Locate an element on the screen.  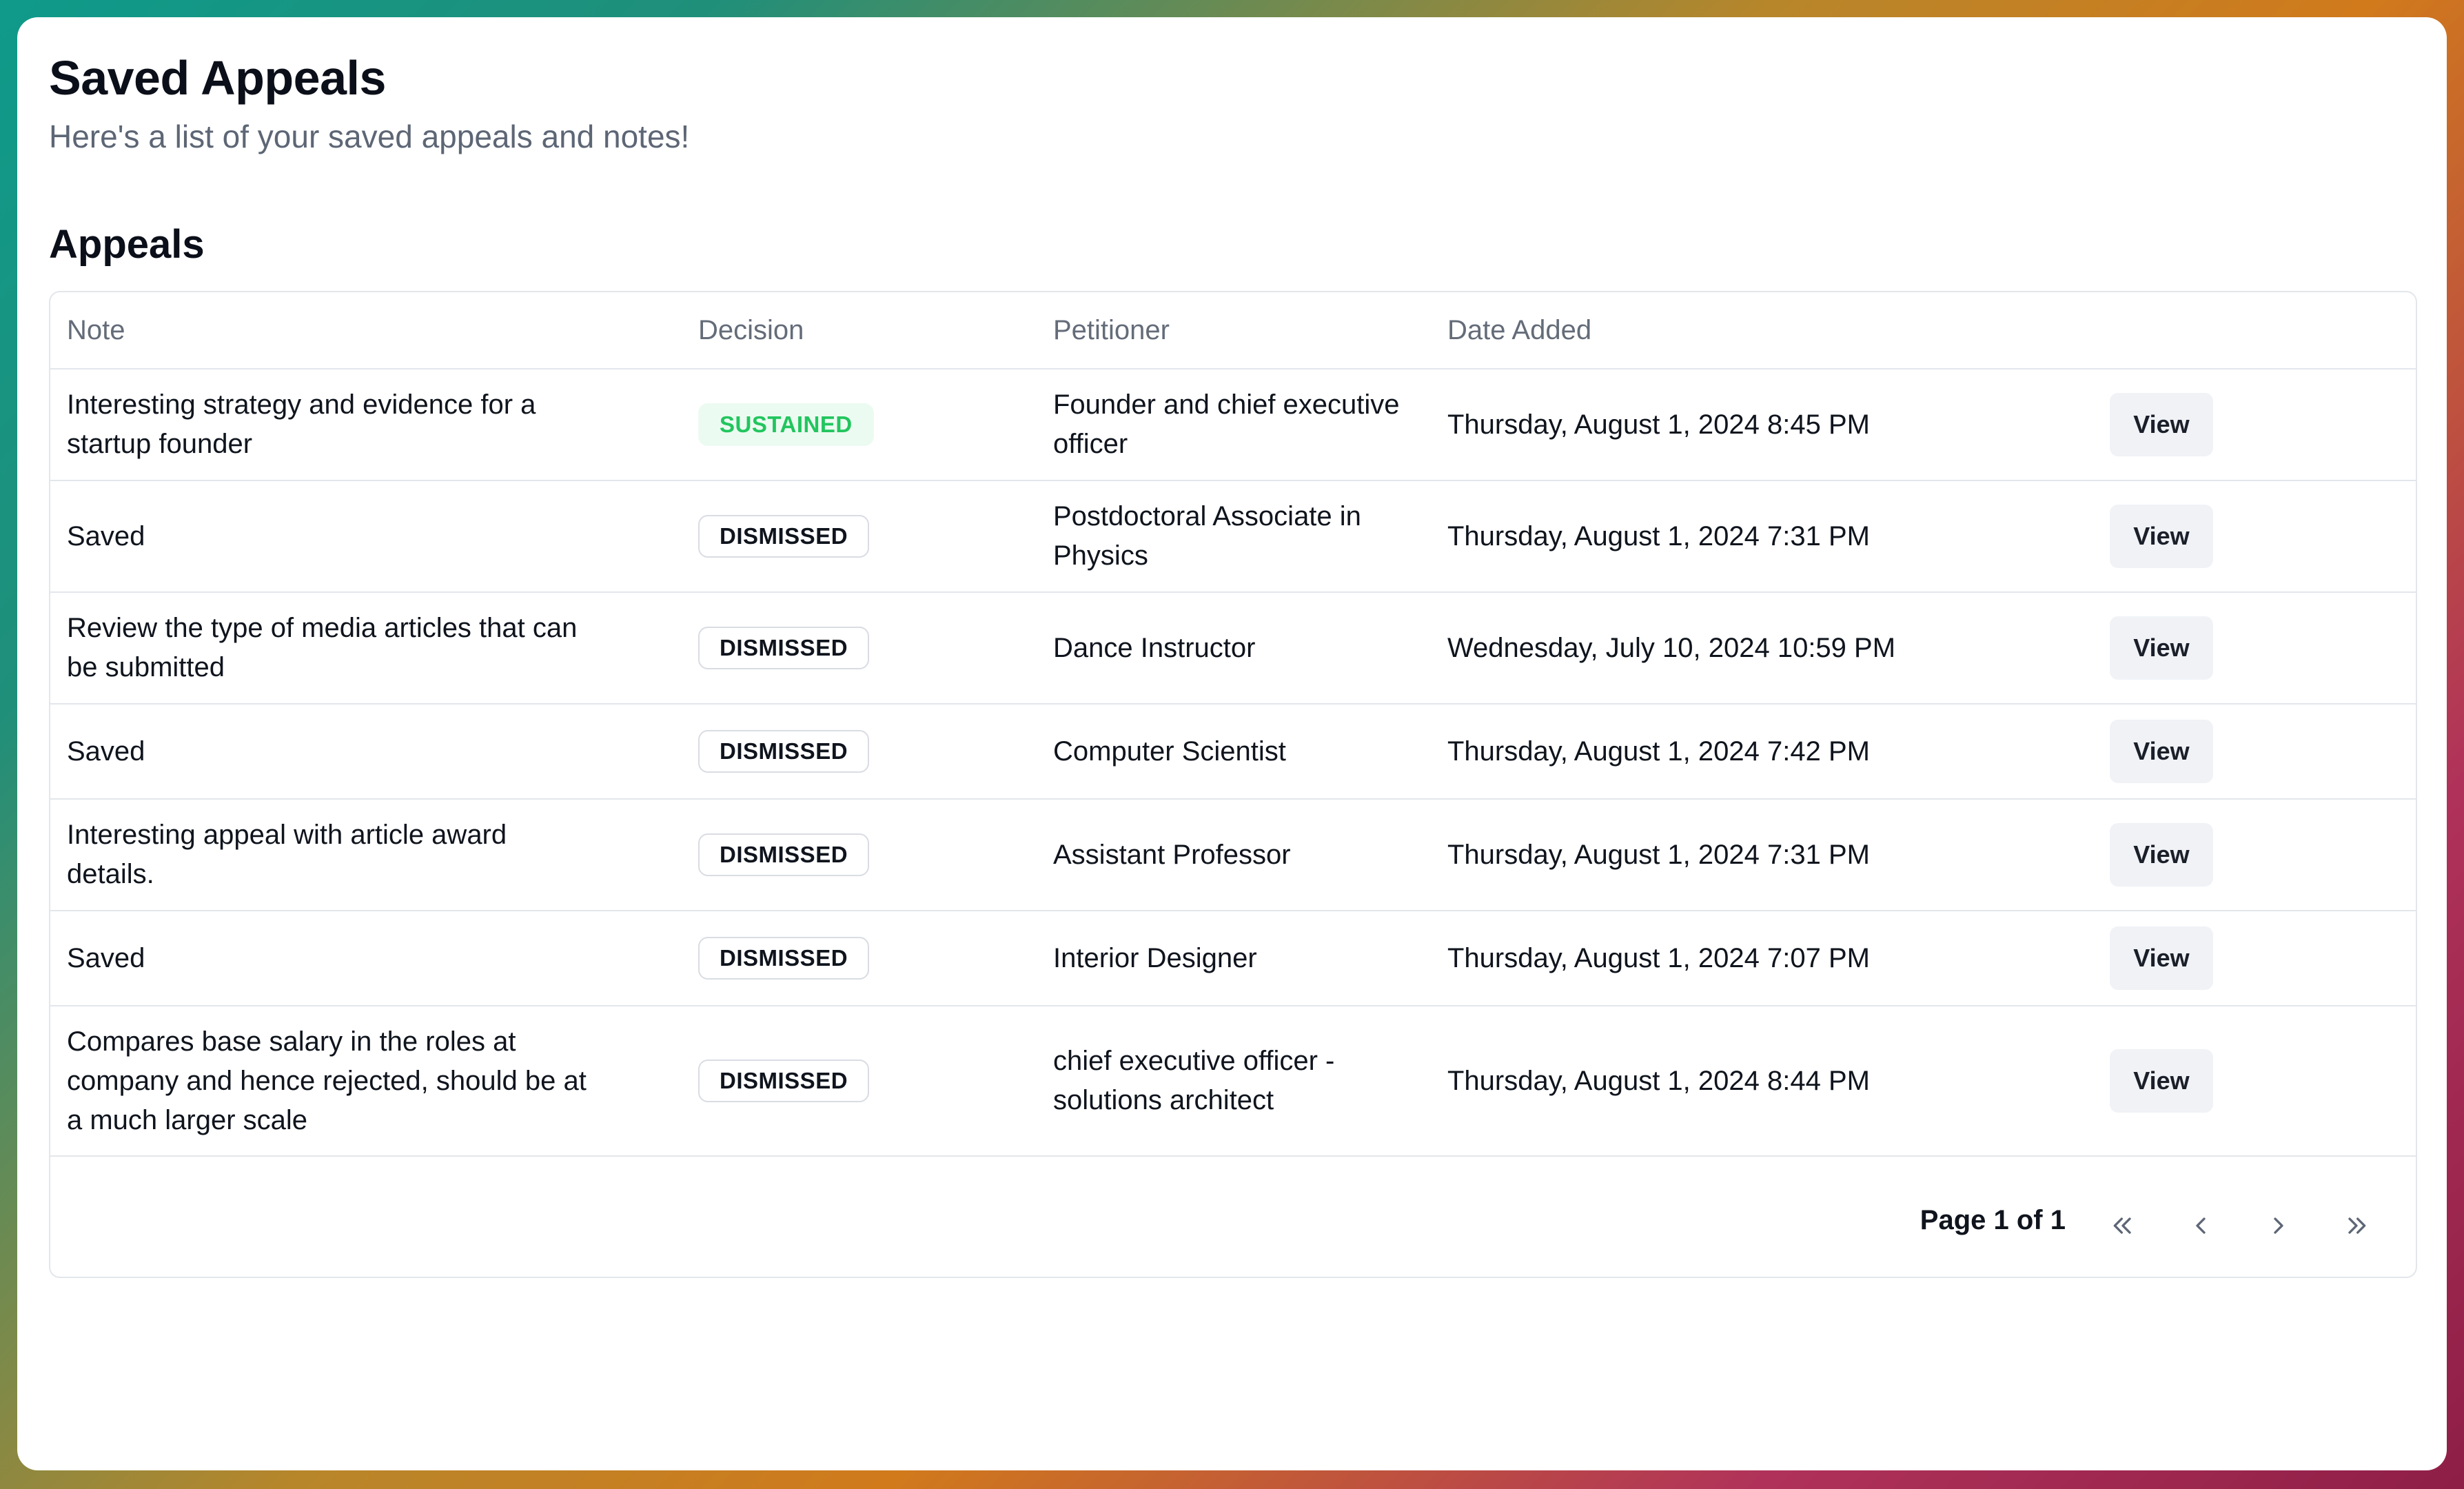
petitioner-cell: Computer Scientist is located at coordinates (1232, 752).